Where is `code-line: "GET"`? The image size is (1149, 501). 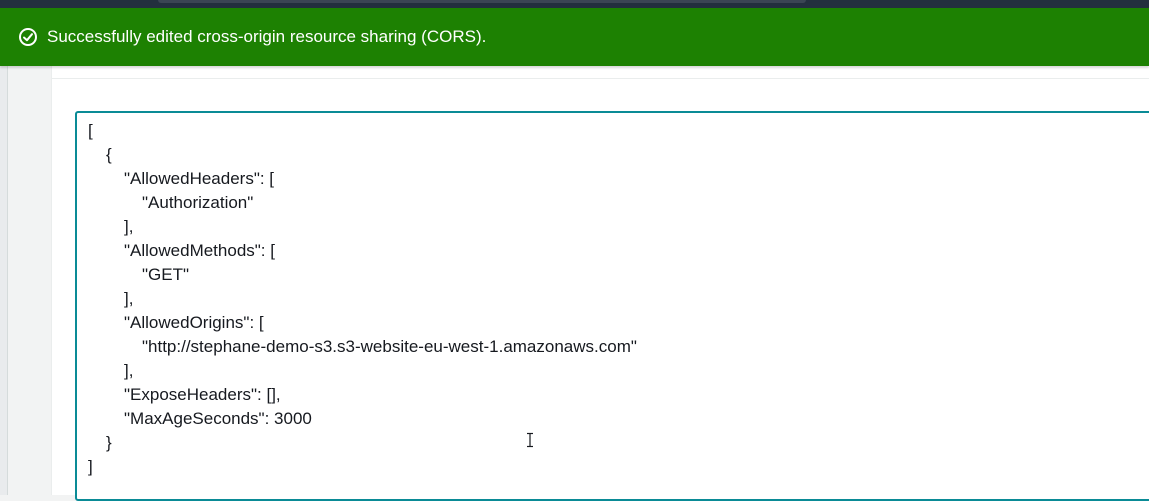
code-line: "GET" is located at coordinates (362, 275).